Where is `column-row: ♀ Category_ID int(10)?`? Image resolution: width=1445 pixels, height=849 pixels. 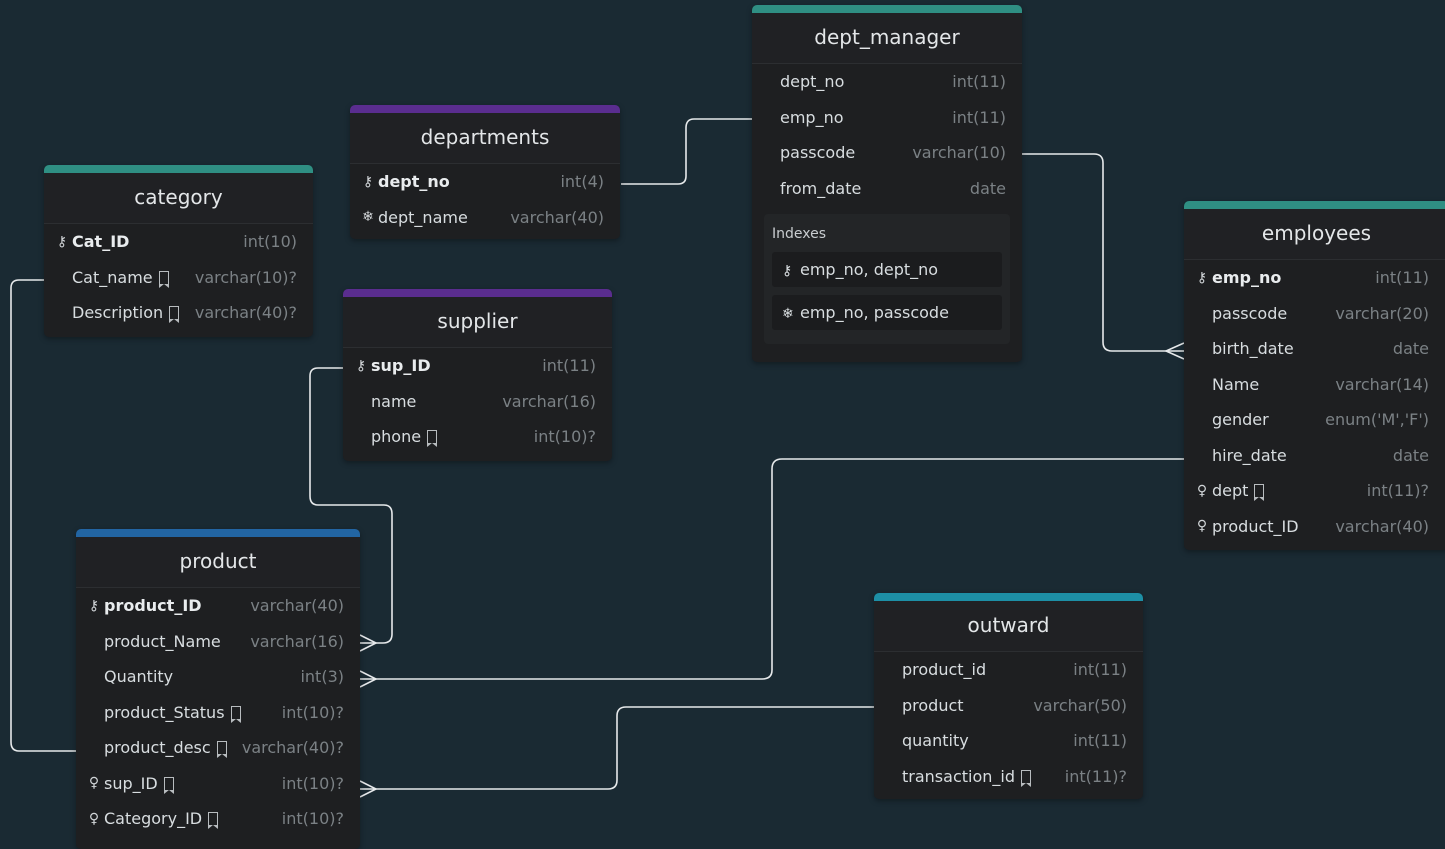 column-row: ♀ Category_ID int(10)? is located at coordinates (218, 819).